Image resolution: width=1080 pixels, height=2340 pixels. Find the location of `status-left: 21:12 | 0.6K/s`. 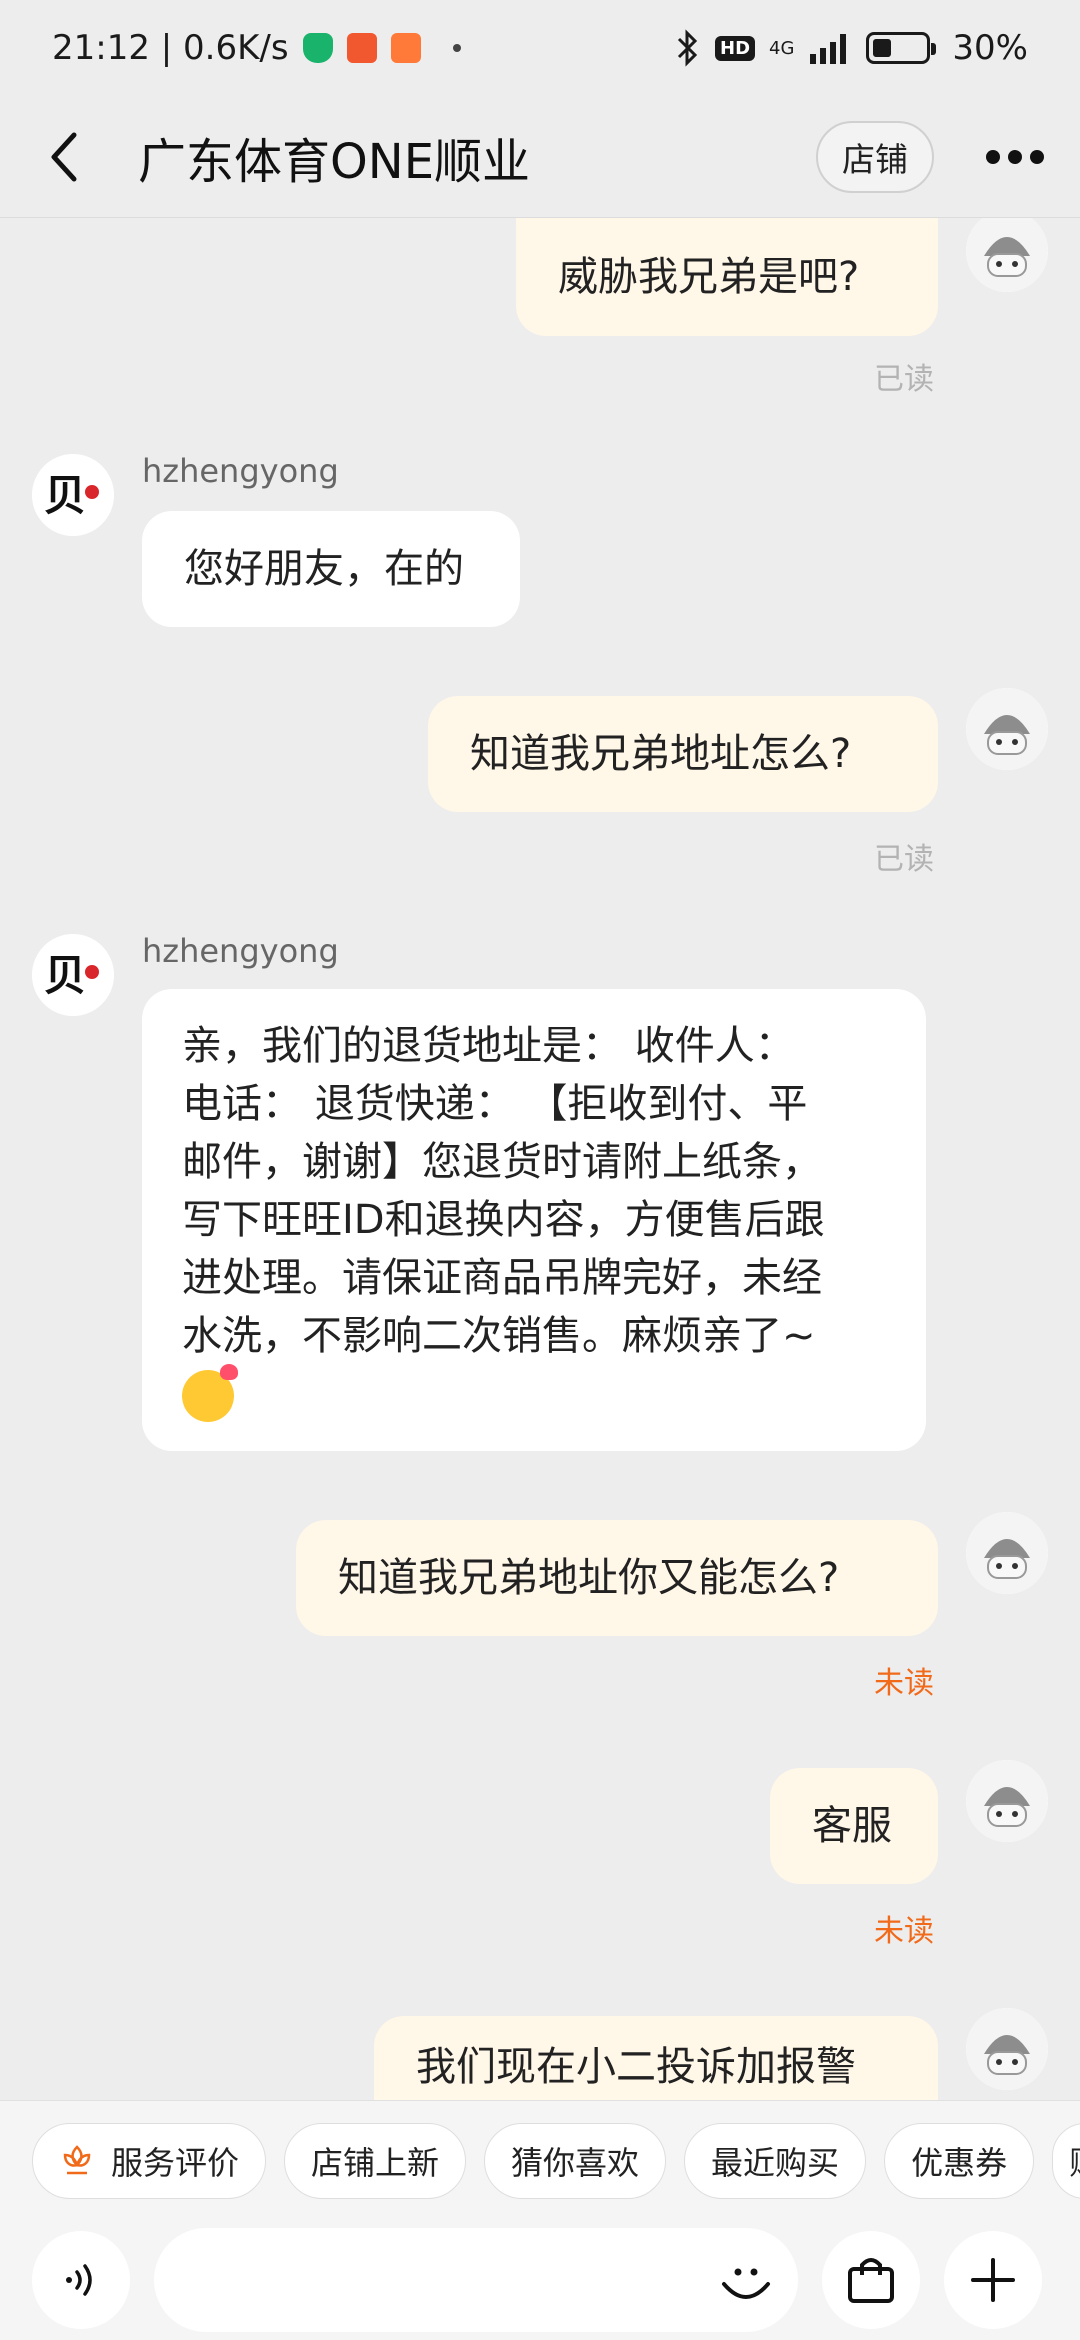

status-left: 21:12 | 0.6K/s is located at coordinates (256, 48).